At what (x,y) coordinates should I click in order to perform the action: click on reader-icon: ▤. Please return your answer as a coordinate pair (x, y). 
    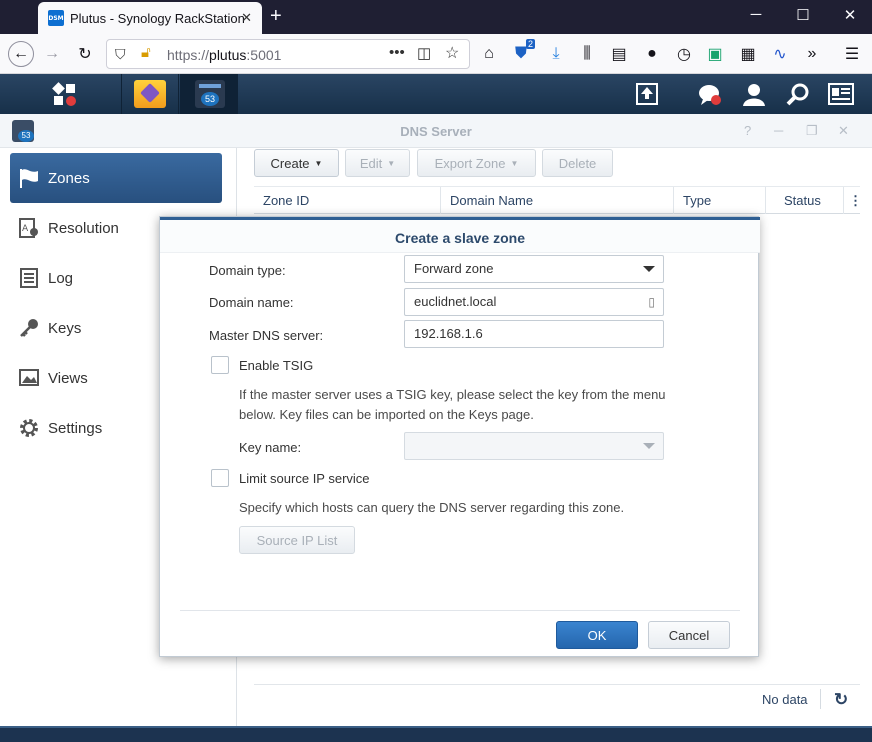
    Looking at the image, I should click on (619, 54).